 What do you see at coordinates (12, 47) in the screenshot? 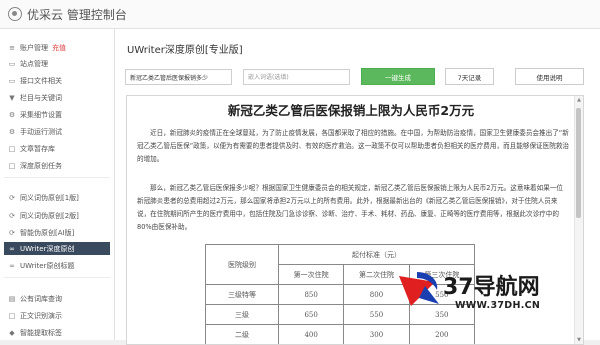
I see `bars-icon: ≡` at bounding box center [12, 47].